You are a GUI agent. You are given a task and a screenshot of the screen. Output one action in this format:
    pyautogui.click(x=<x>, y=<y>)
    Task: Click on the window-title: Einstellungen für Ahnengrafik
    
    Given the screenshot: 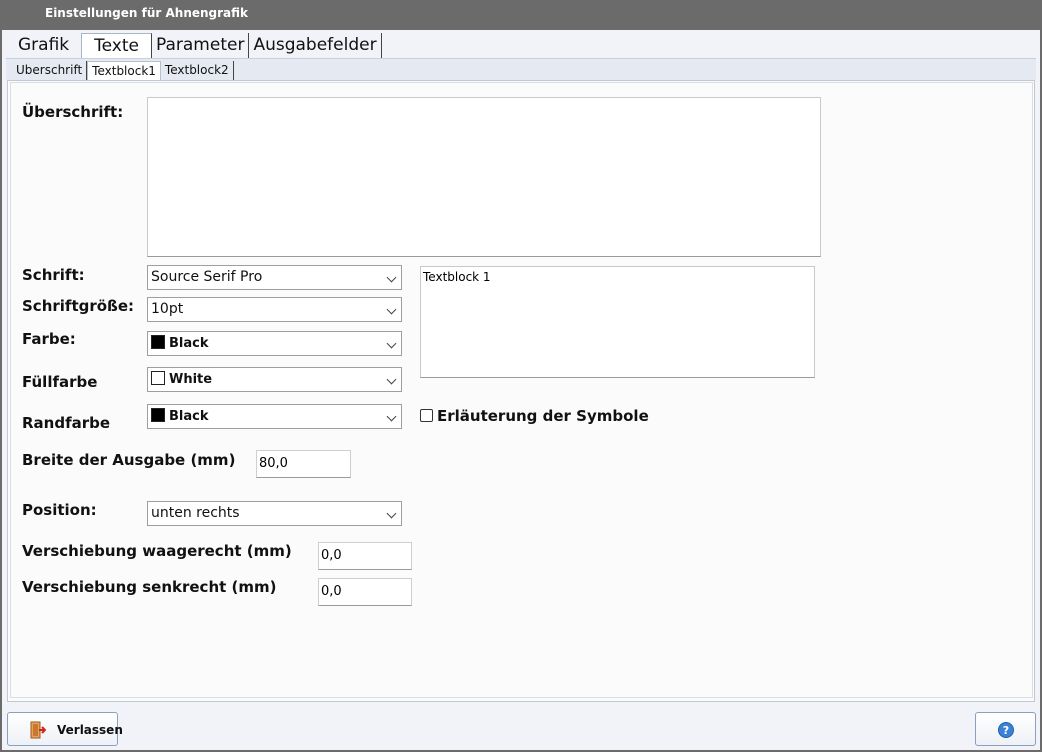 What is the action you would take?
    pyautogui.click(x=147, y=13)
    